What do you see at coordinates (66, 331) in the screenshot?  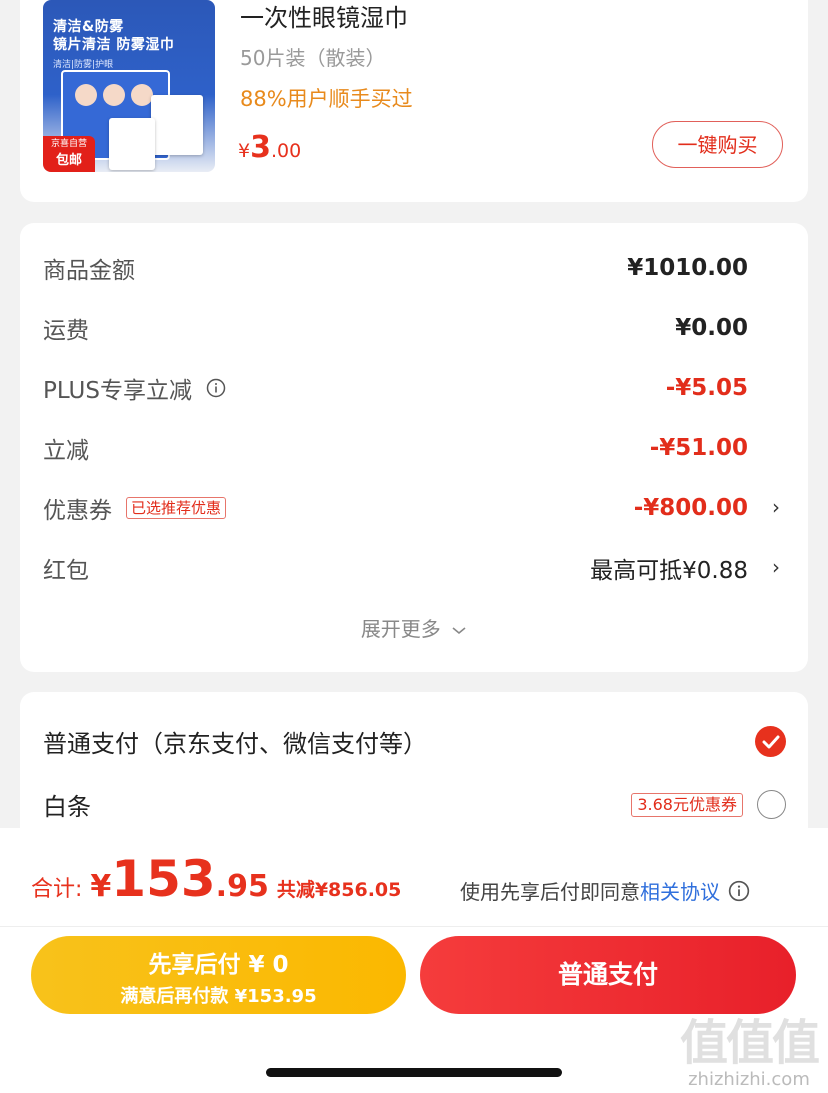 I see `summary-label: 运费` at bounding box center [66, 331].